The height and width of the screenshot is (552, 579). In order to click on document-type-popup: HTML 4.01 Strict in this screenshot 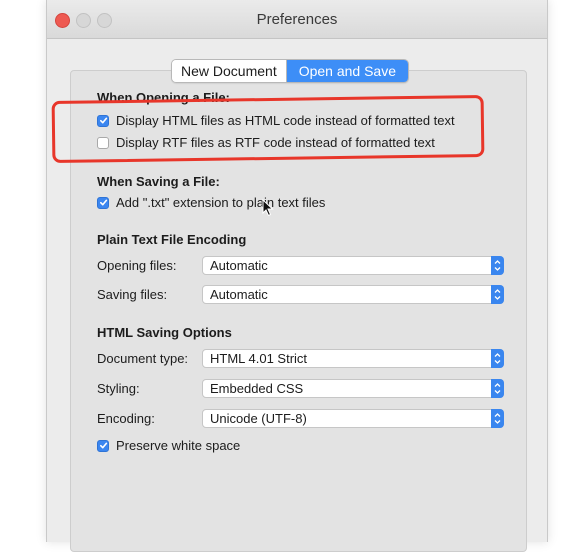, I will do `click(353, 358)`.